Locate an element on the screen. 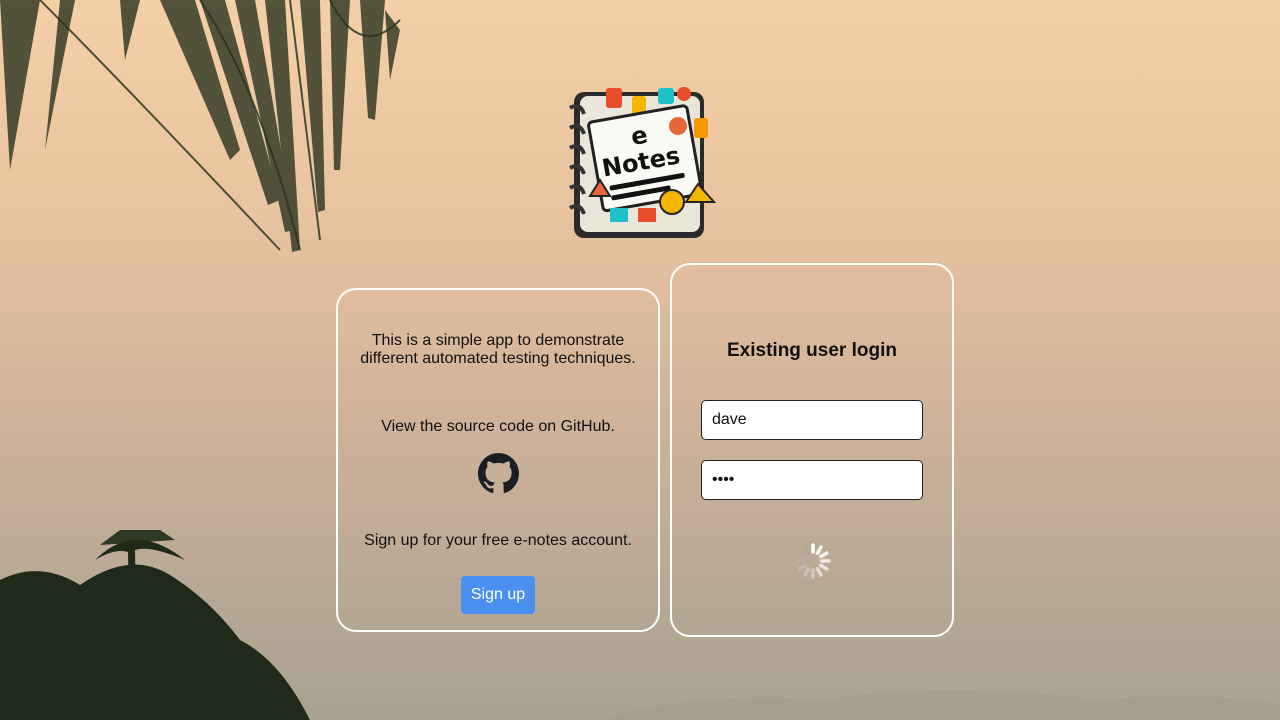 Image resolution: width=1280 pixels, height=720 pixels. loading-spinner-icon is located at coordinates (813, 561).